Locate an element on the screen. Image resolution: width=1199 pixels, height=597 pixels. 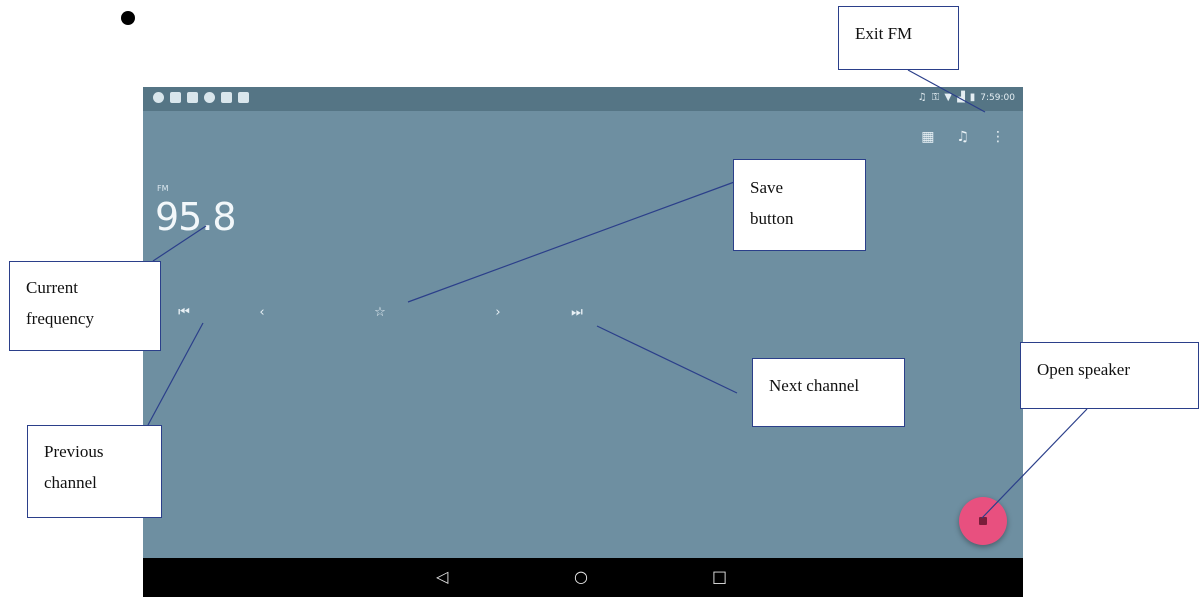
seek-forward-button: › is located at coordinates (498, 313).